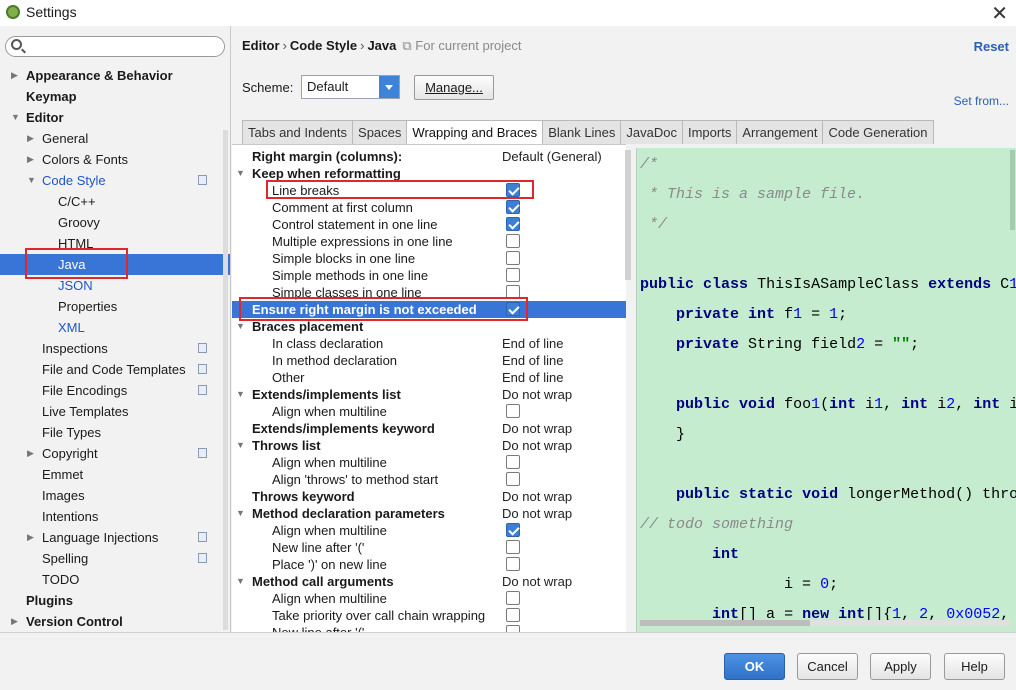  I want to click on option-row: Control statement in one line, so click(429, 224).